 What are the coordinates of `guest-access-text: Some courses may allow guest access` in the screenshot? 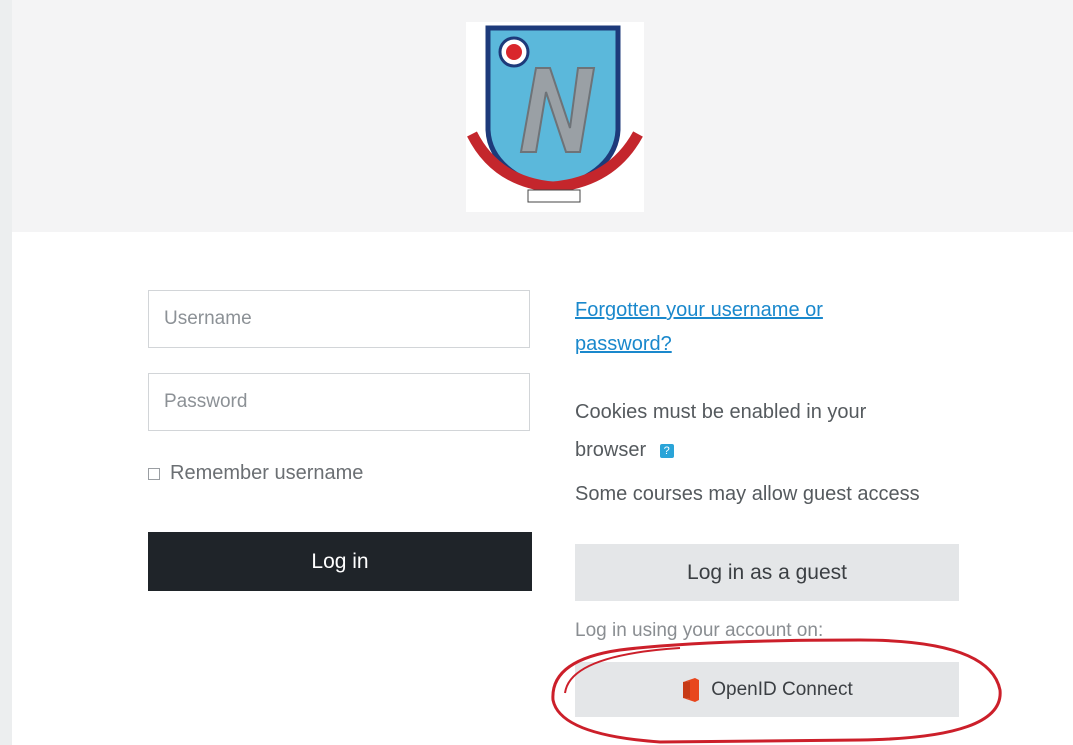 It's located at (747, 494).